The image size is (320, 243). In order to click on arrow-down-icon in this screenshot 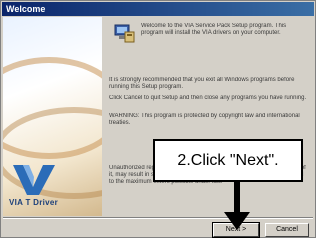, I will do `click(237, 206)`.